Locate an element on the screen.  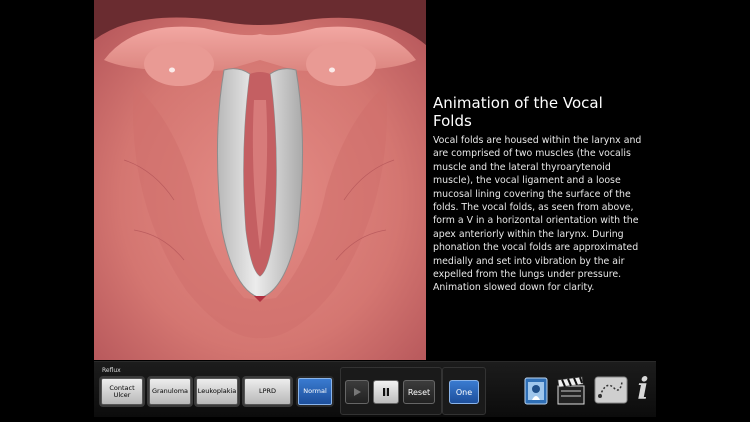
info-button: i is located at coordinates (643, 390).